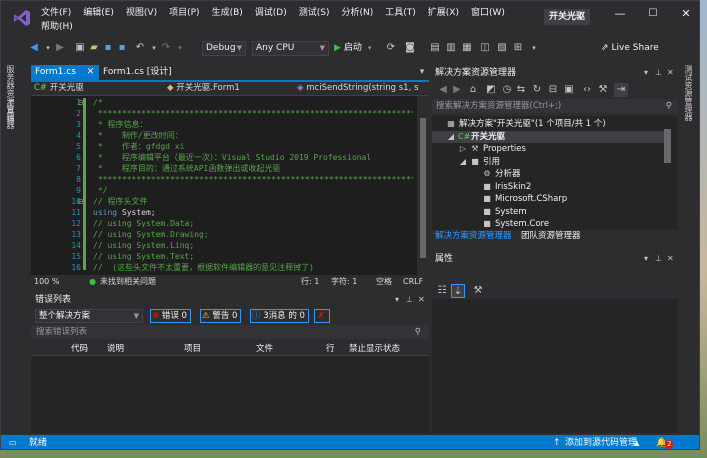  Describe the element at coordinates (60, 48) in the screenshot. I see `navigate-forward-icon: ▶` at that location.